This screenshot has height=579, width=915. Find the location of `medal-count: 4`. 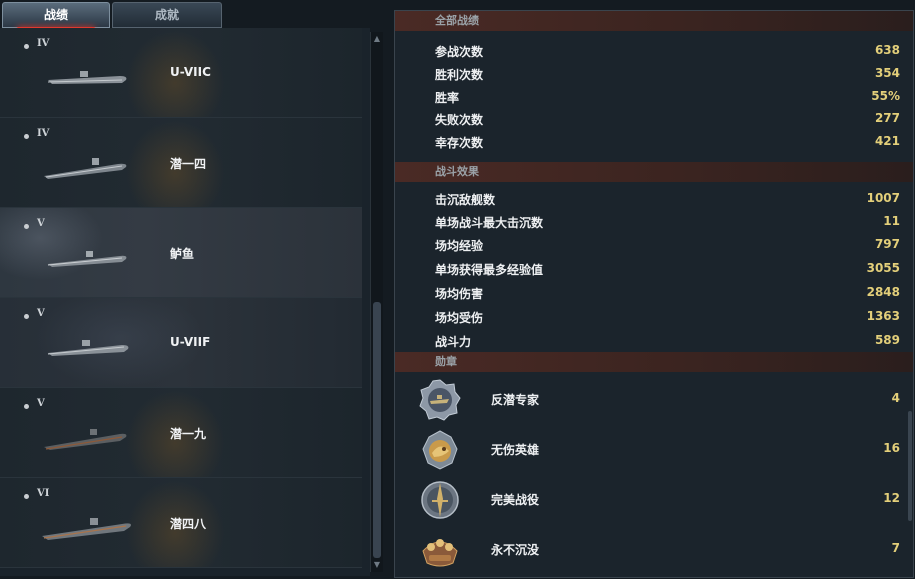

medal-count: 4 is located at coordinates (895, 398).